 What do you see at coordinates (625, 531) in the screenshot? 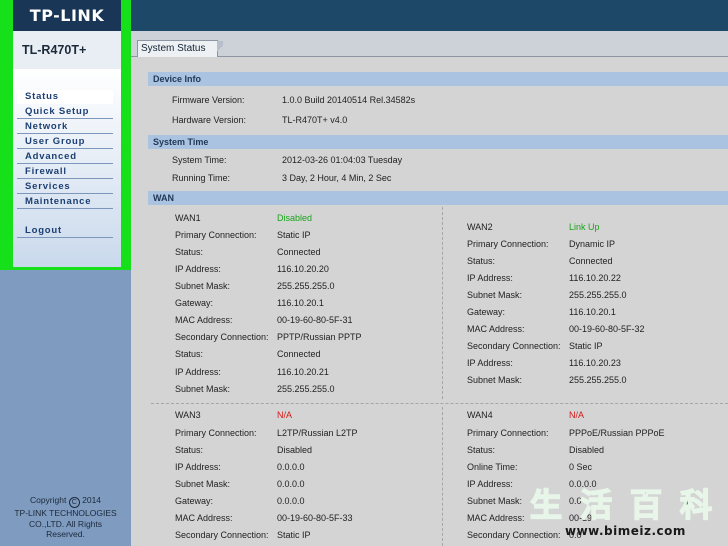
I see `watermark-url: www.bimeiz.com` at bounding box center [625, 531].